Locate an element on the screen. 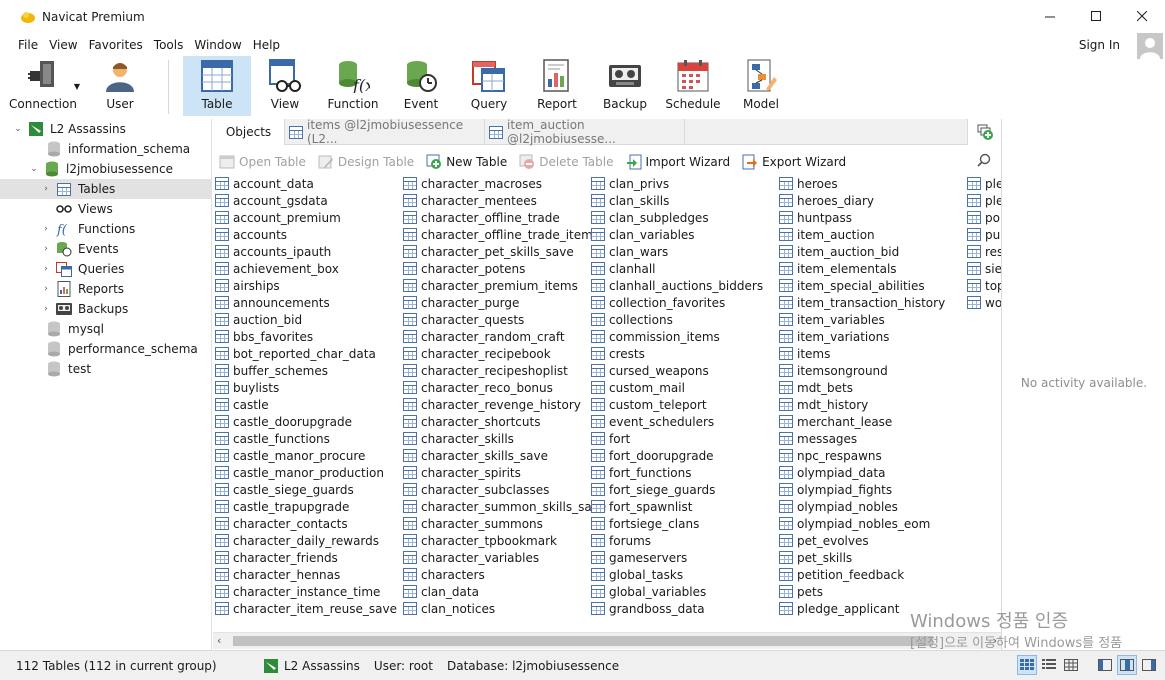 This screenshot has height=680, width=1165. table-list-item: character_variables is located at coordinates (504, 557).